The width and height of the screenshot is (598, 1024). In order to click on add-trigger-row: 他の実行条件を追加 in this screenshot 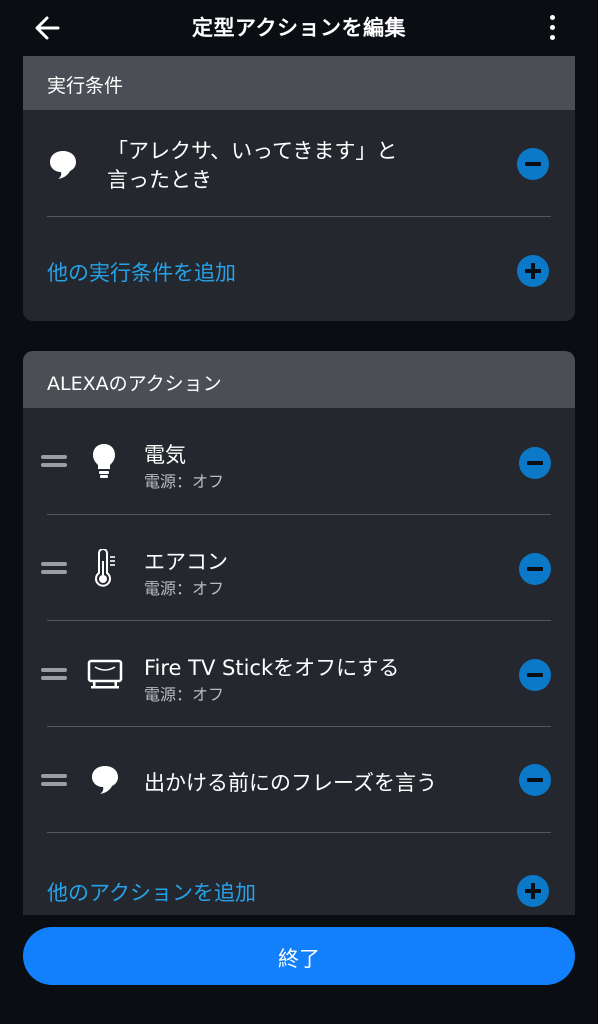, I will do `click(299, 269)`.